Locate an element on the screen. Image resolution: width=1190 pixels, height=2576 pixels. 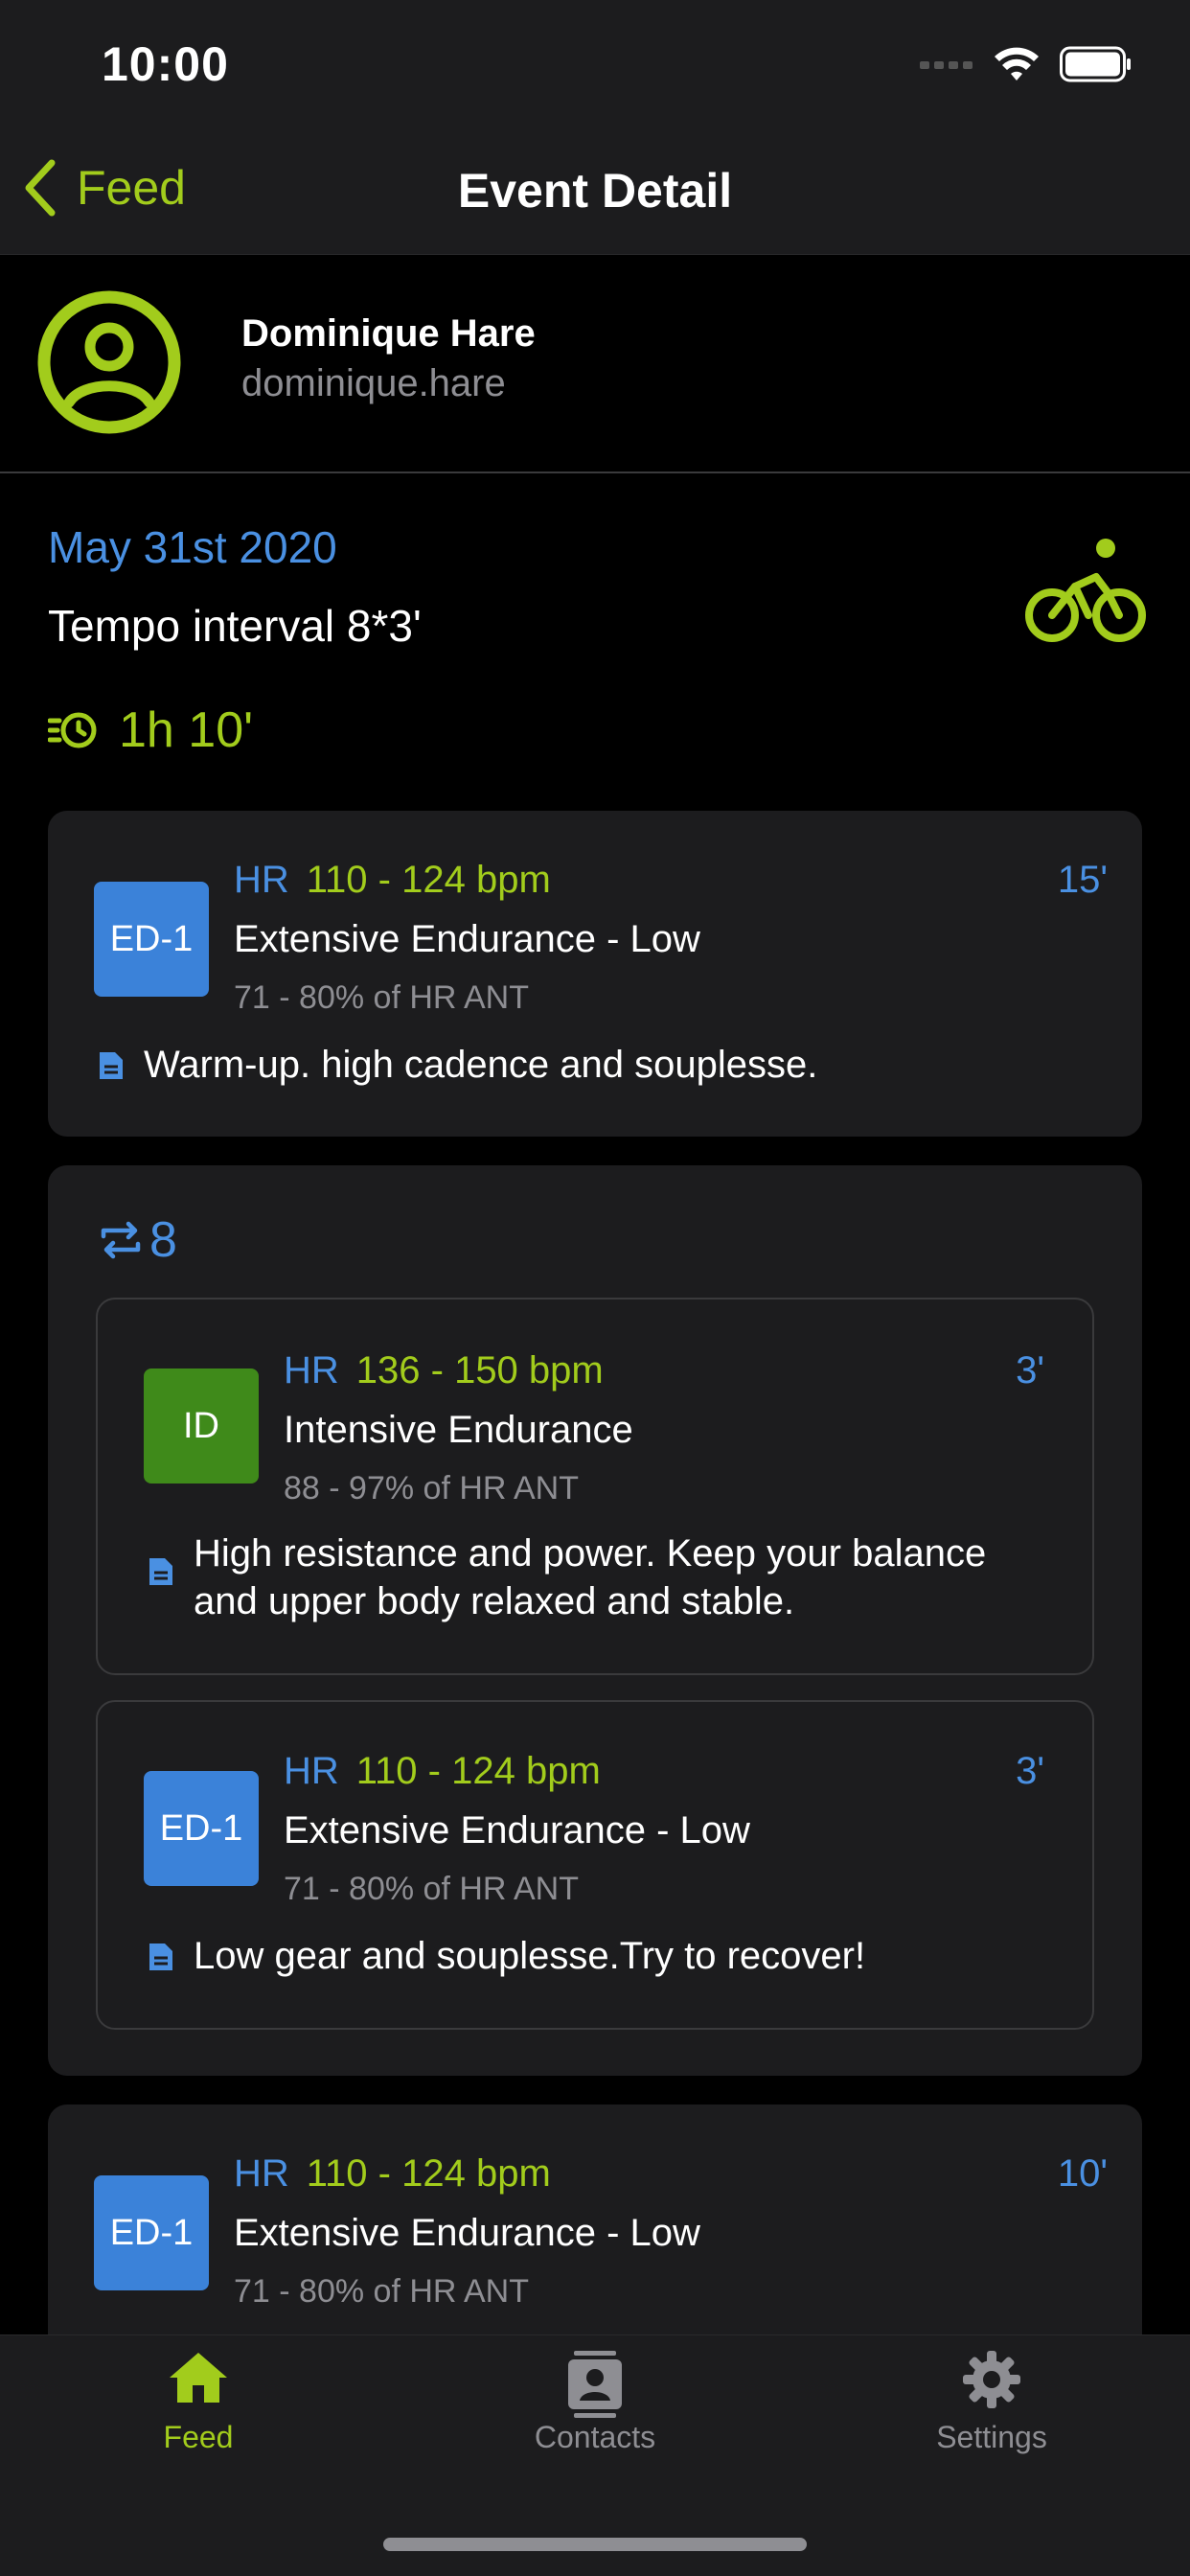
step-duration: 10' is located at coordinates (1082, 2173).